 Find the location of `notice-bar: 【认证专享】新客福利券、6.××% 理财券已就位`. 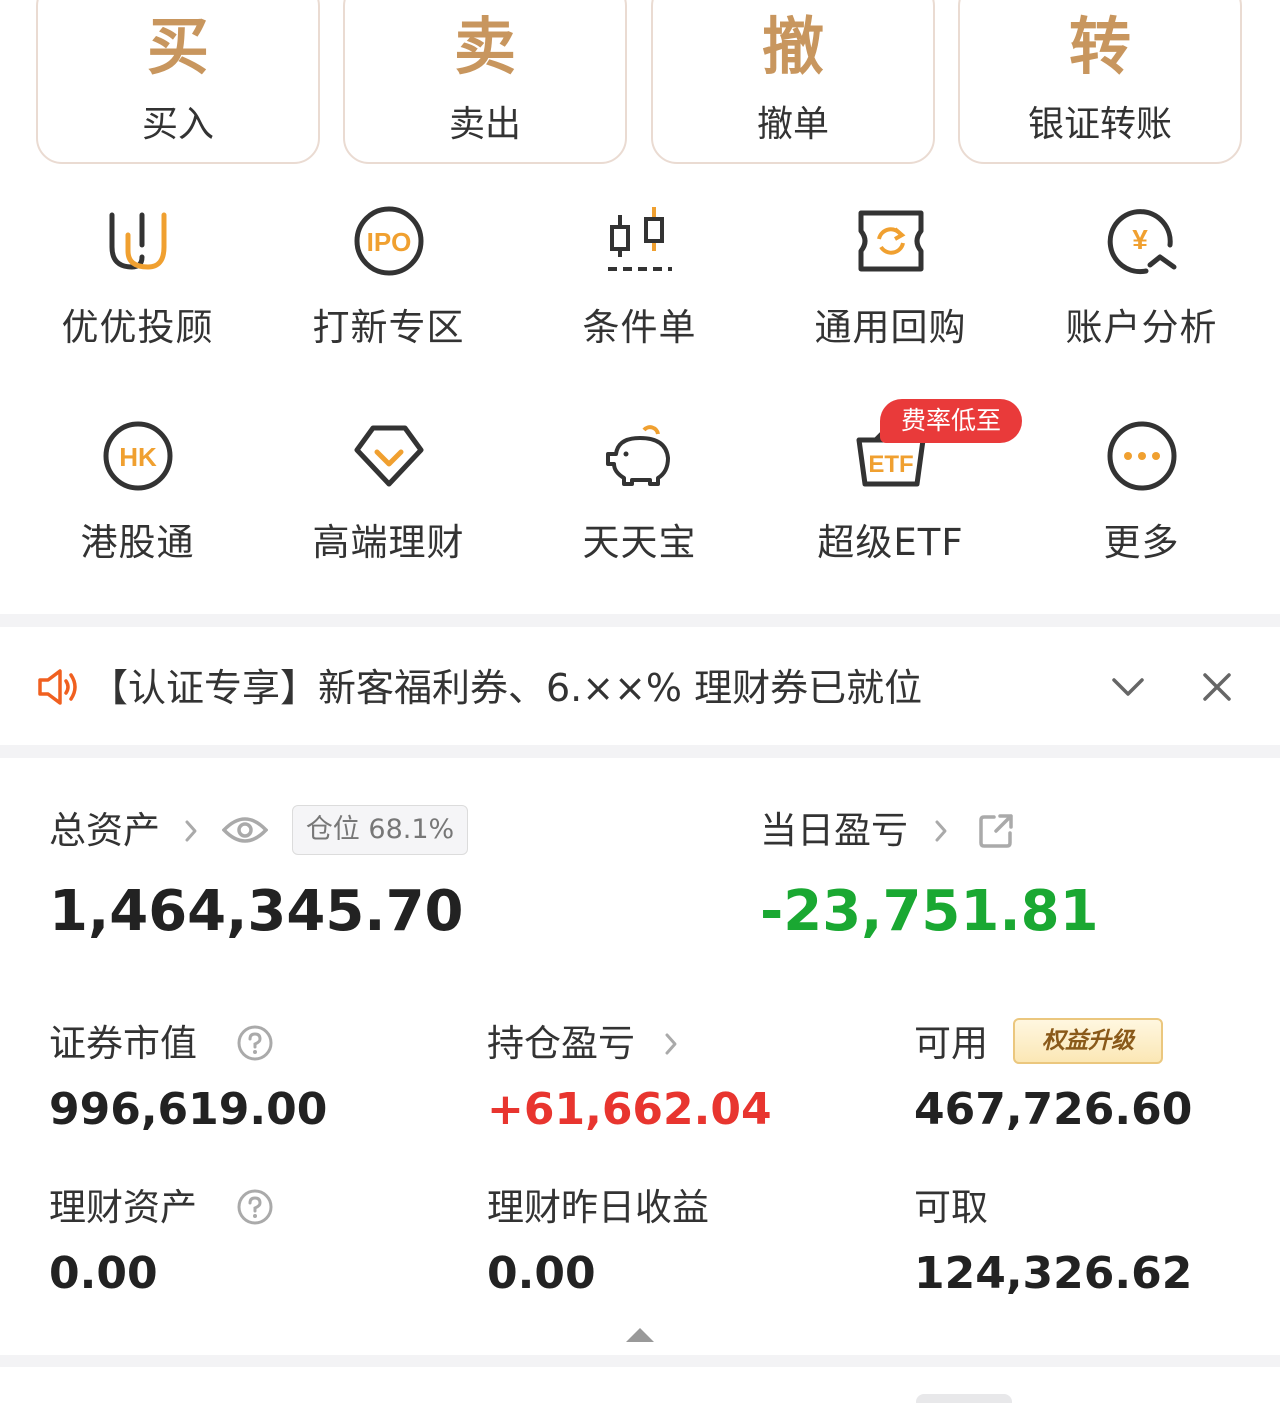

notice-bar: 【认证专享】新客福利券、6.××% 理财券已就位 is located at coordinates (640, 686).